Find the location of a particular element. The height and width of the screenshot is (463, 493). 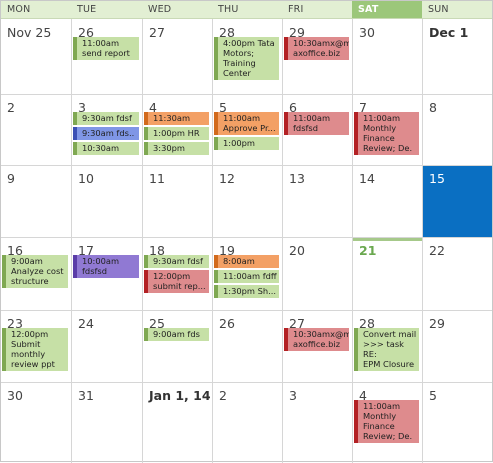

day-cell: 17 10:00am fdsfsd is located at coordinates (107, 274).